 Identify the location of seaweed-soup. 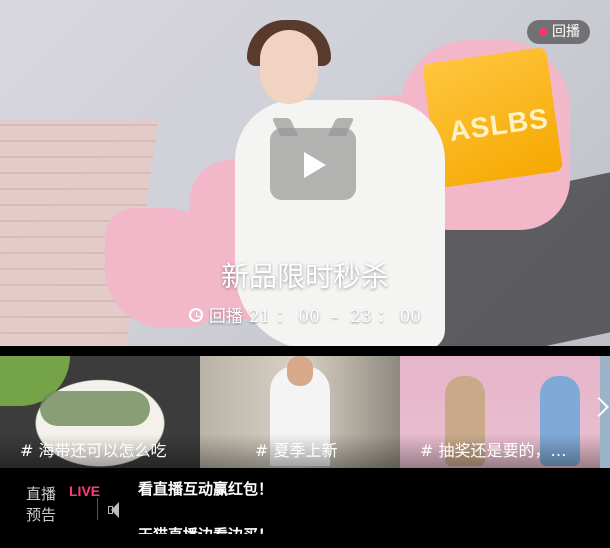
(95, 408).